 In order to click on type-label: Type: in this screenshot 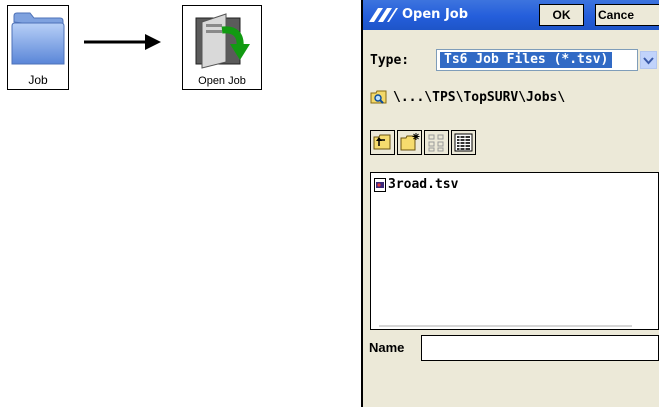, I will do `click(390, 60)`.